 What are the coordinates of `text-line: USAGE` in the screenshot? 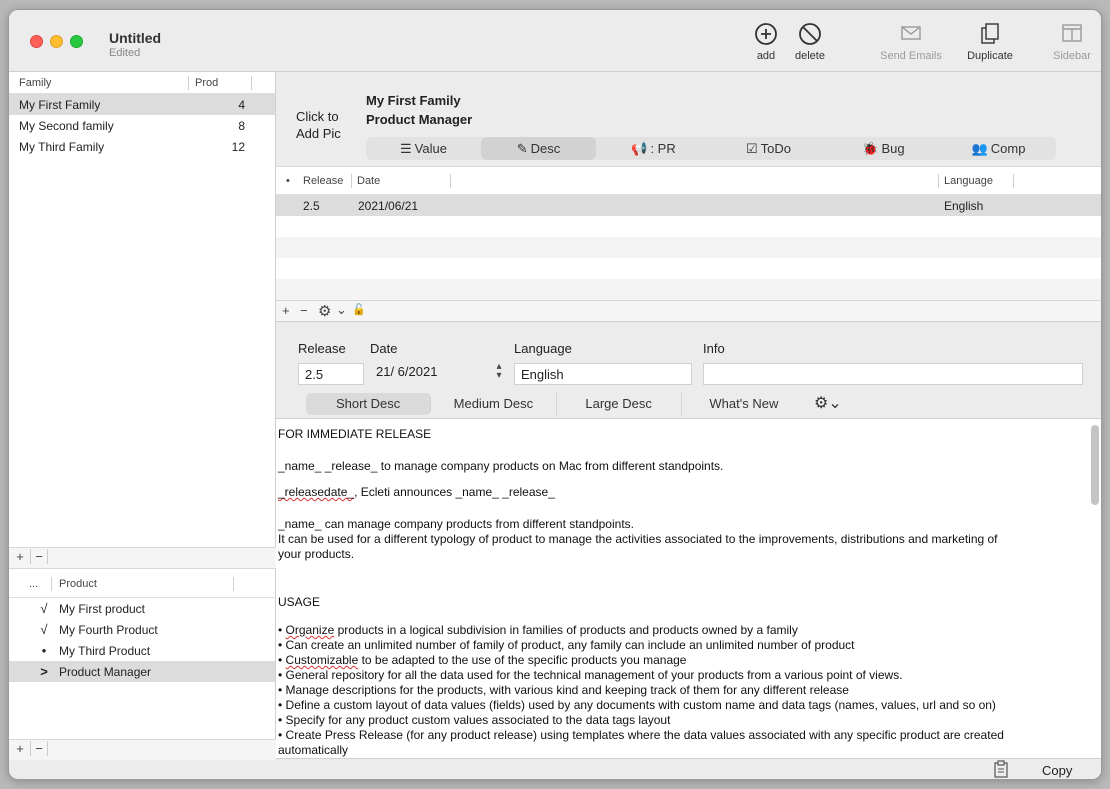 It's located at (299, 602).